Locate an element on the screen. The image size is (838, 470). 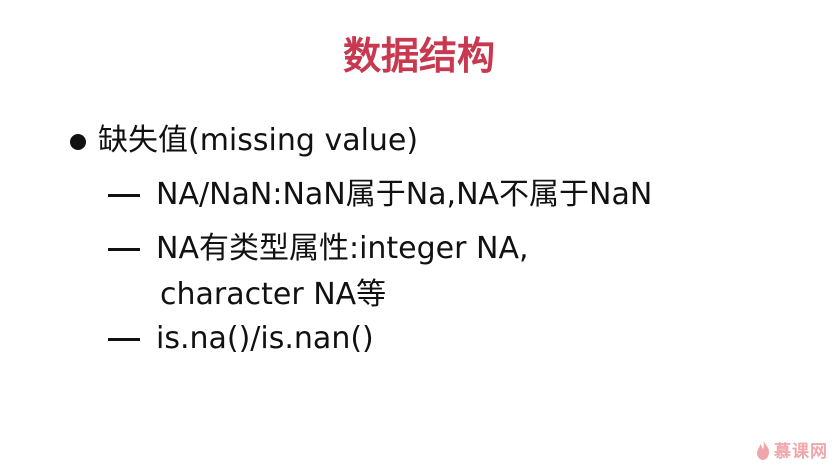
watermark-text: 慕课网 is located at coordinates (801, 452).